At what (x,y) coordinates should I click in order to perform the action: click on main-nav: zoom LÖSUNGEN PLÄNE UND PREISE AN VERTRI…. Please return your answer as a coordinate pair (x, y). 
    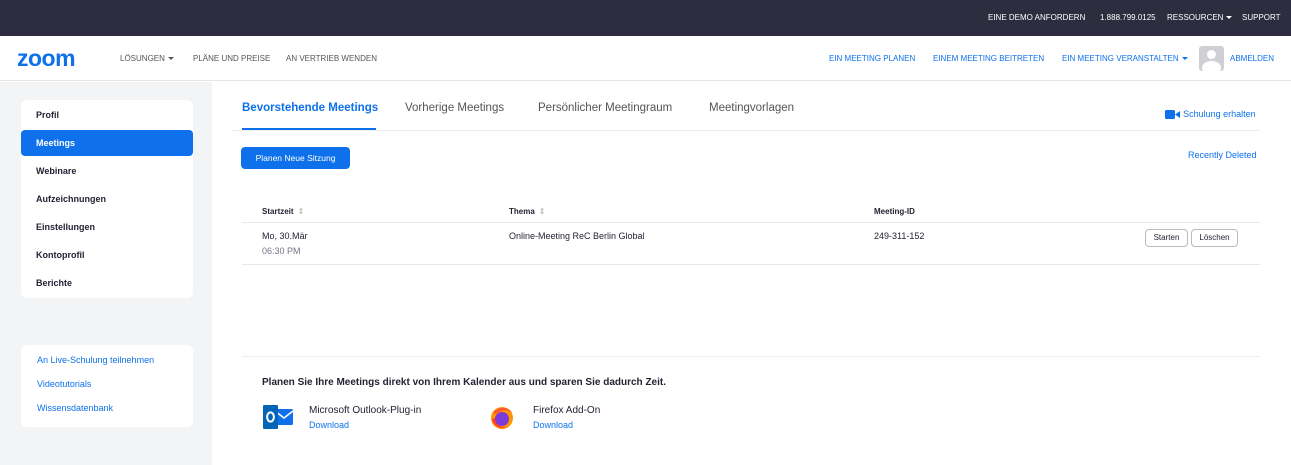
    Looking at the image, I should click on (645, 58).